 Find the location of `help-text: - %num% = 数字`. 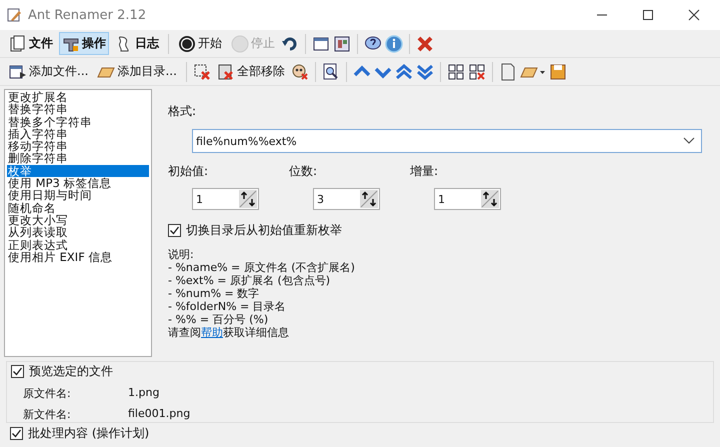

help-text: - %num% = 数字 is located at coordinates (214, 293).